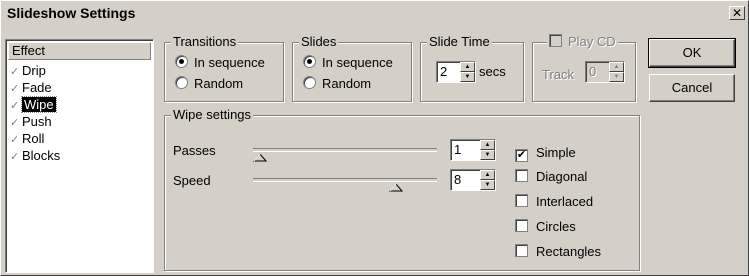  Describe the element at coordinates (192, 180) in the screenshot. I see `speed-label: Speed` at that location.